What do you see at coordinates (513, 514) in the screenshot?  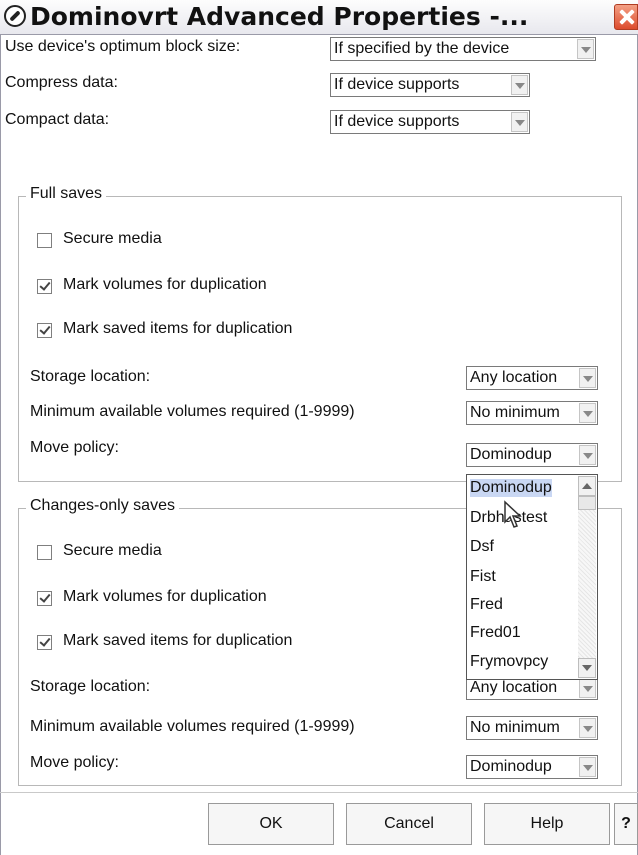 I see `mouse-pointer-icon` at bounding box center [513, 514].